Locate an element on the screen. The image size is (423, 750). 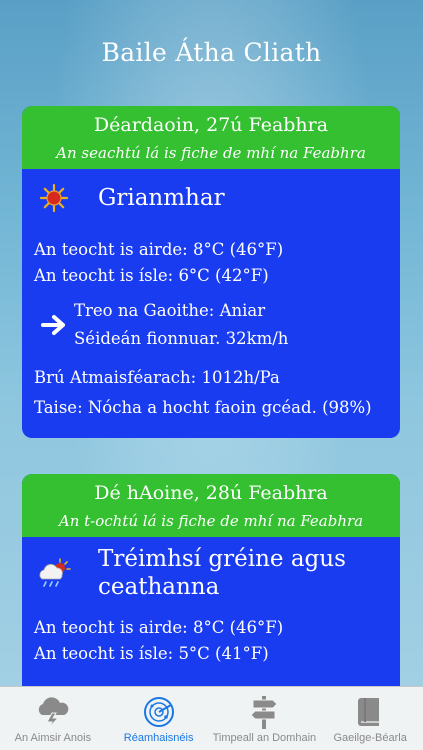
storm-cloud-icon is located at coordinates (53, 712).